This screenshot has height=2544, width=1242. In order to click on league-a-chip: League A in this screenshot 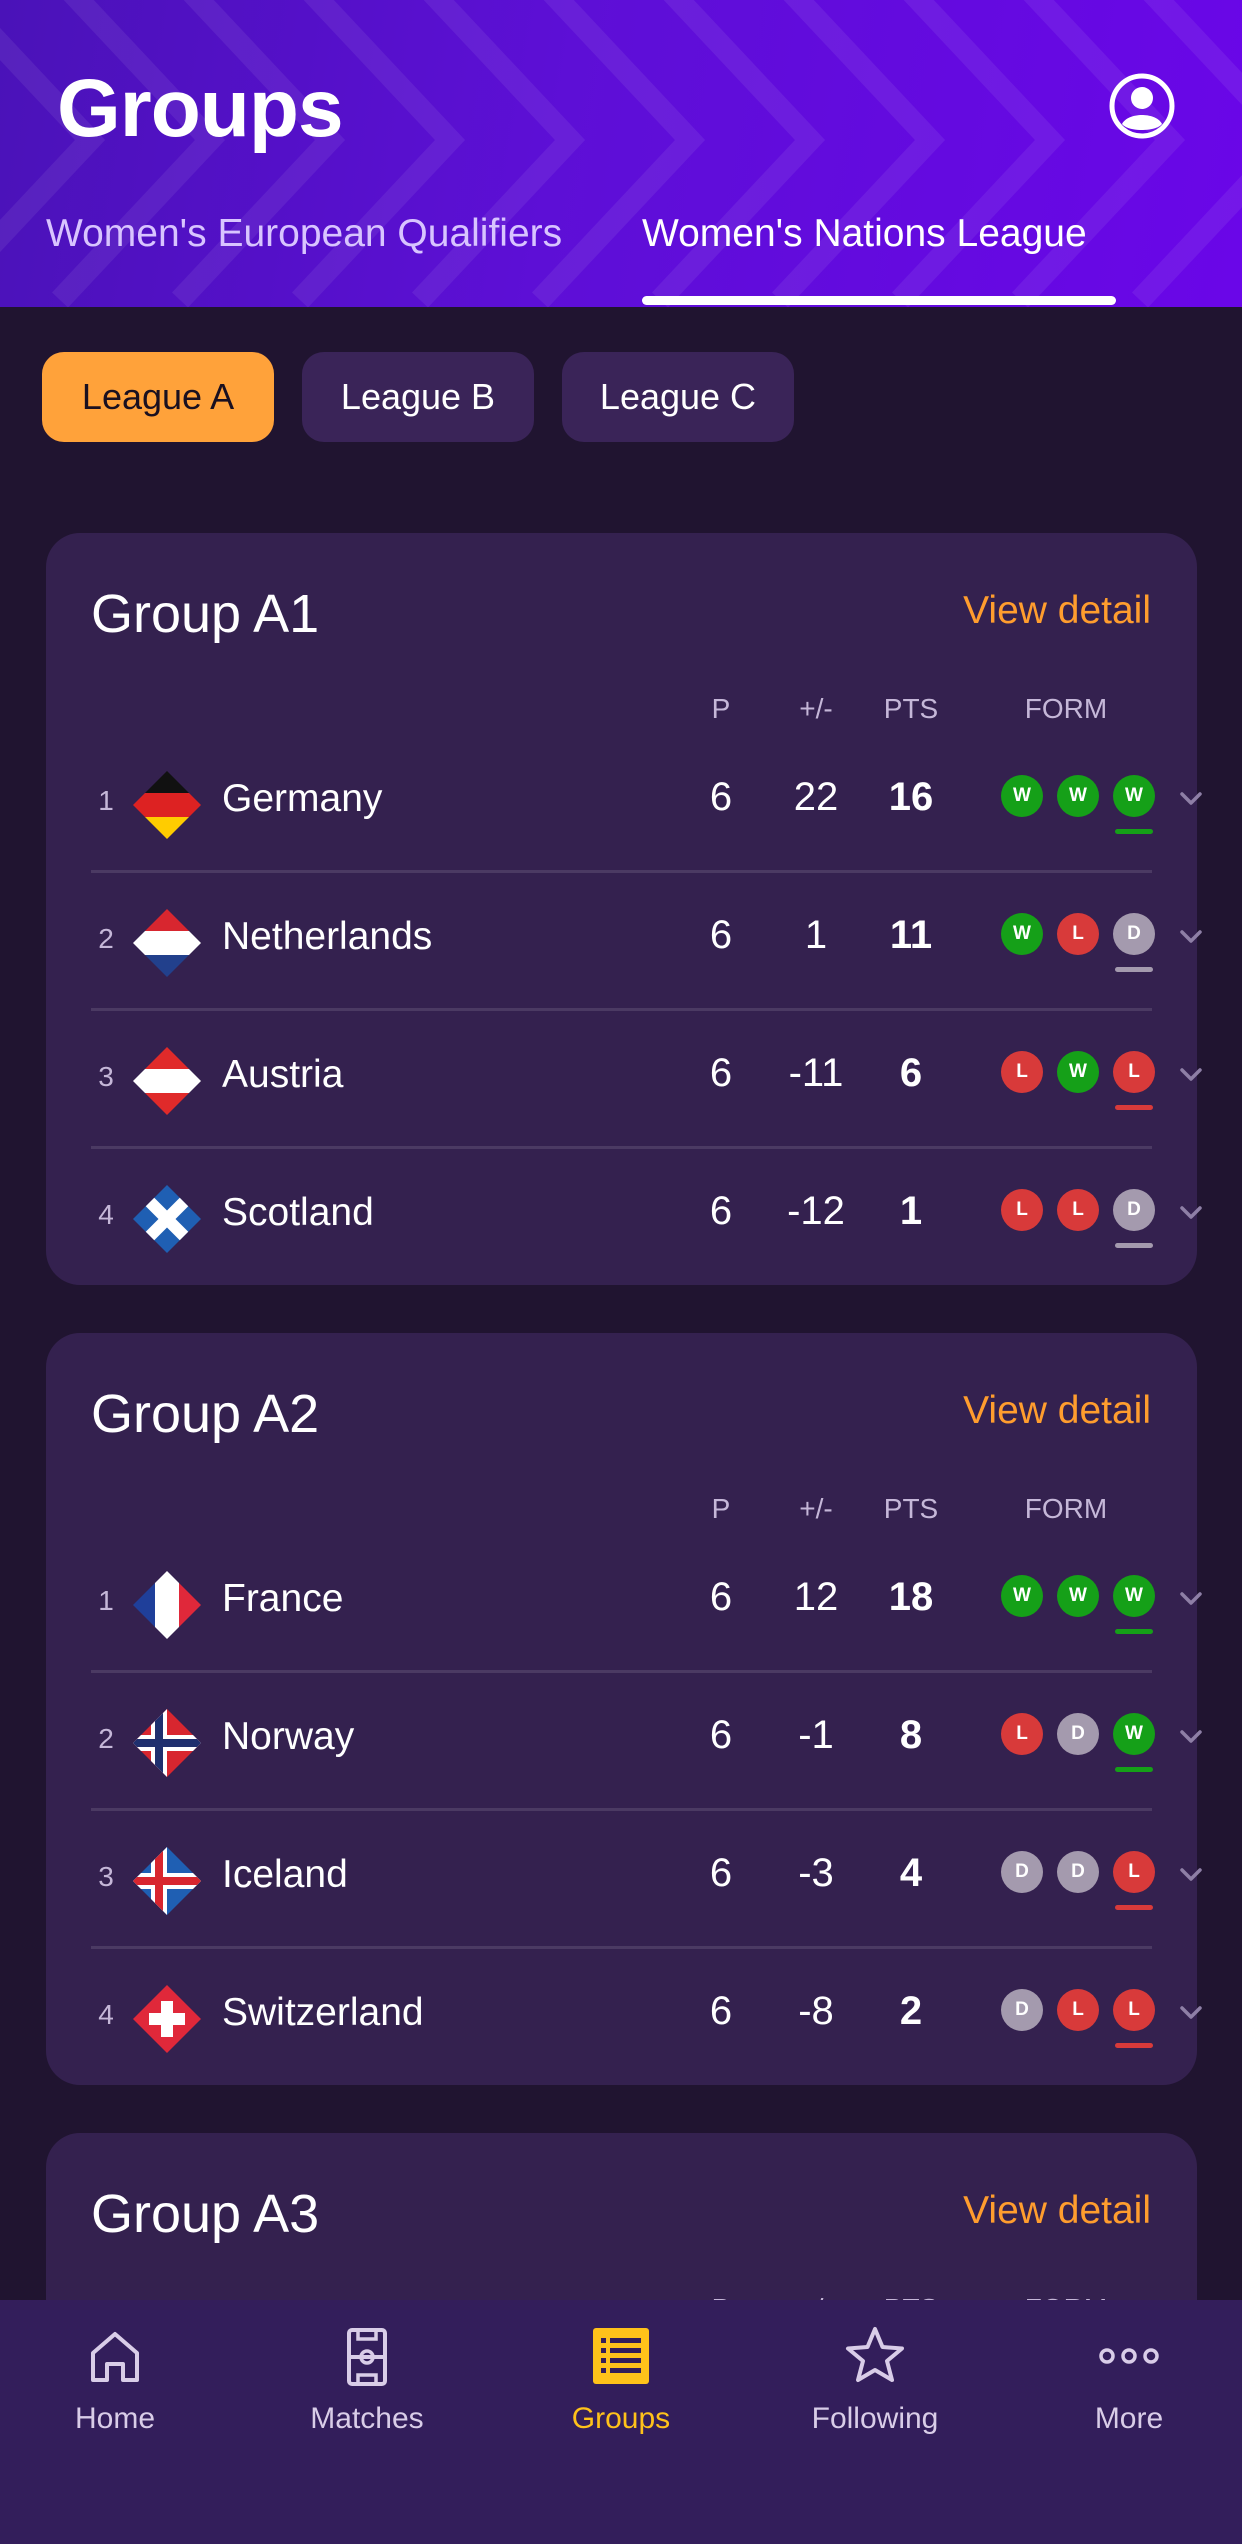, I will do `click(158, 397)`.